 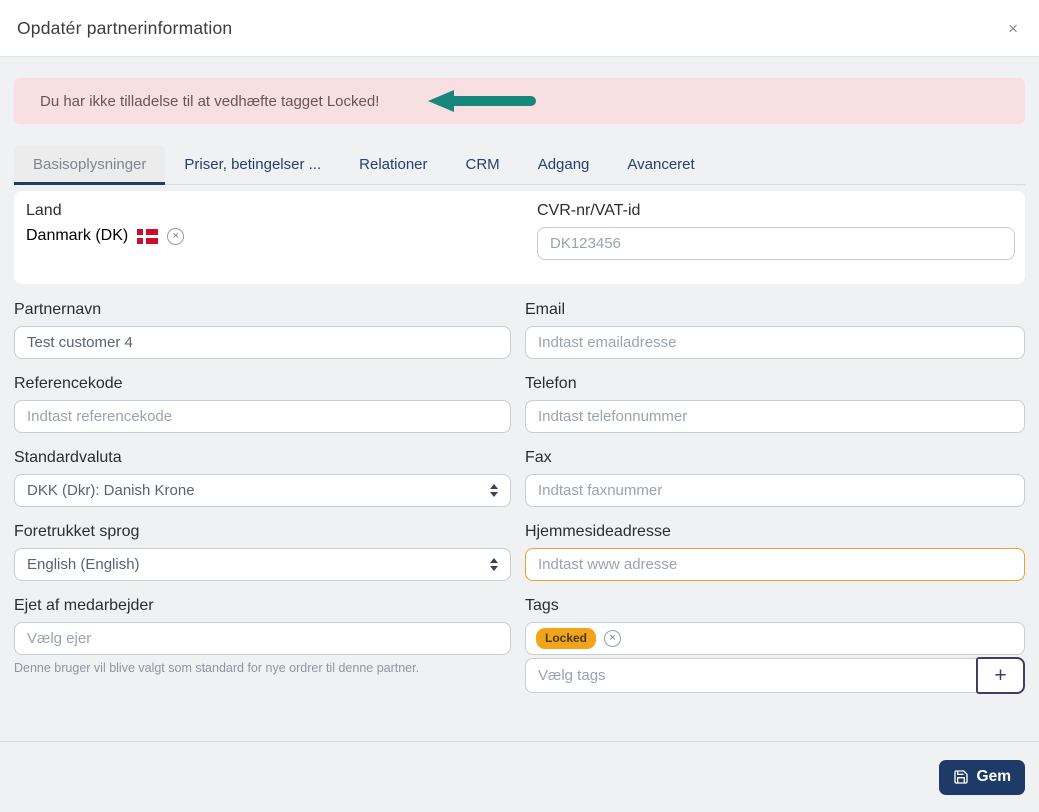 What do you see at coordinates (58, 309) in the screenshot?
I see `partnernavn-label: Partnernavn` at bounding box center [58, 309].